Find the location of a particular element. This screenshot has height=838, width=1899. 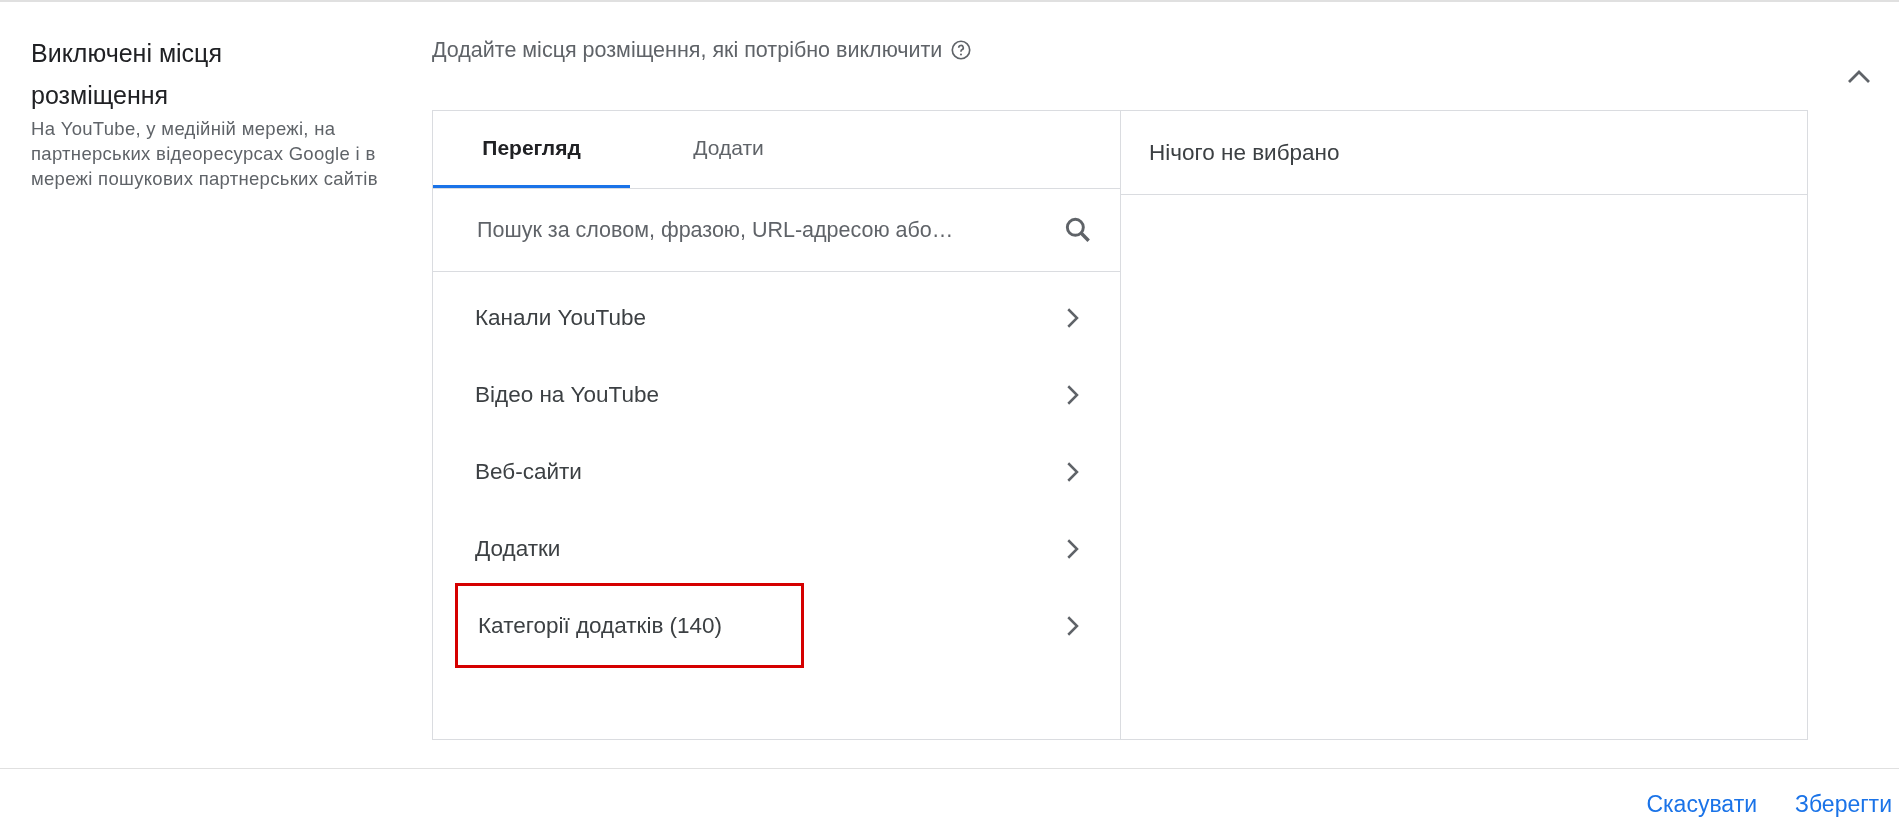

tab: Додати is located at coordinates (728, 149).